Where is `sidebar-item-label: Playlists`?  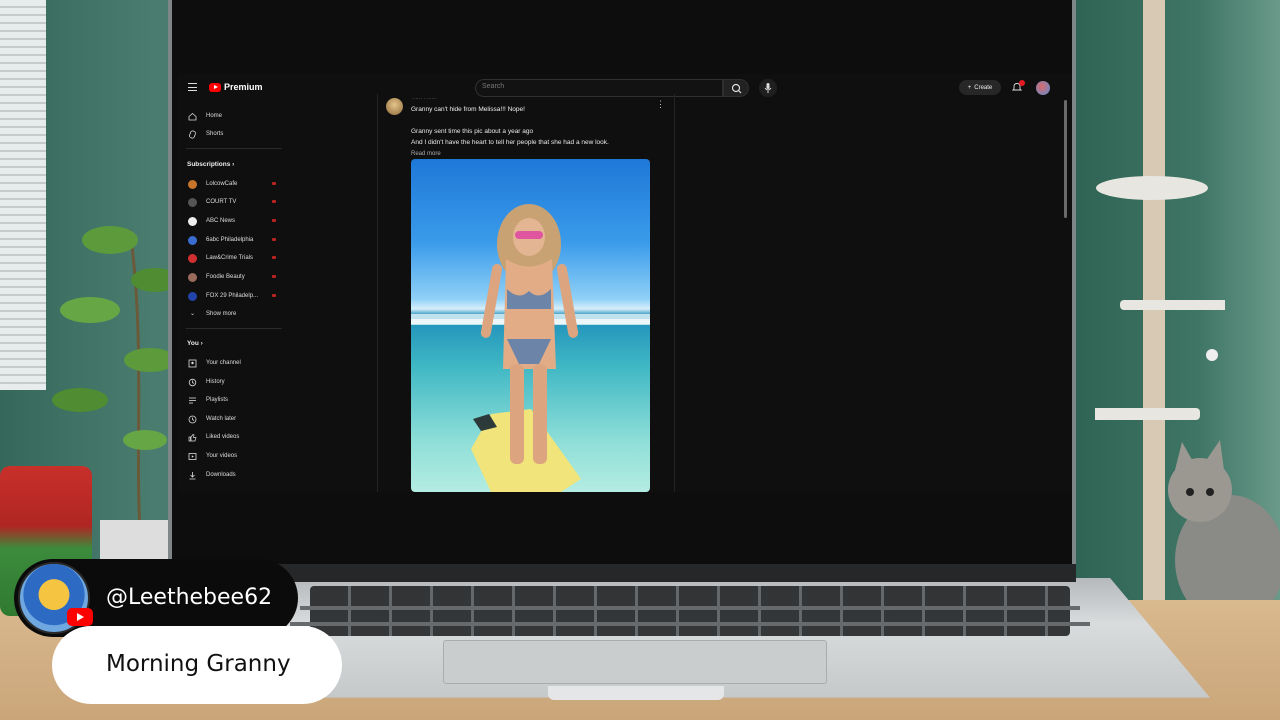 sidebar-item-label: Playlists is located at coordinates (217, 400).